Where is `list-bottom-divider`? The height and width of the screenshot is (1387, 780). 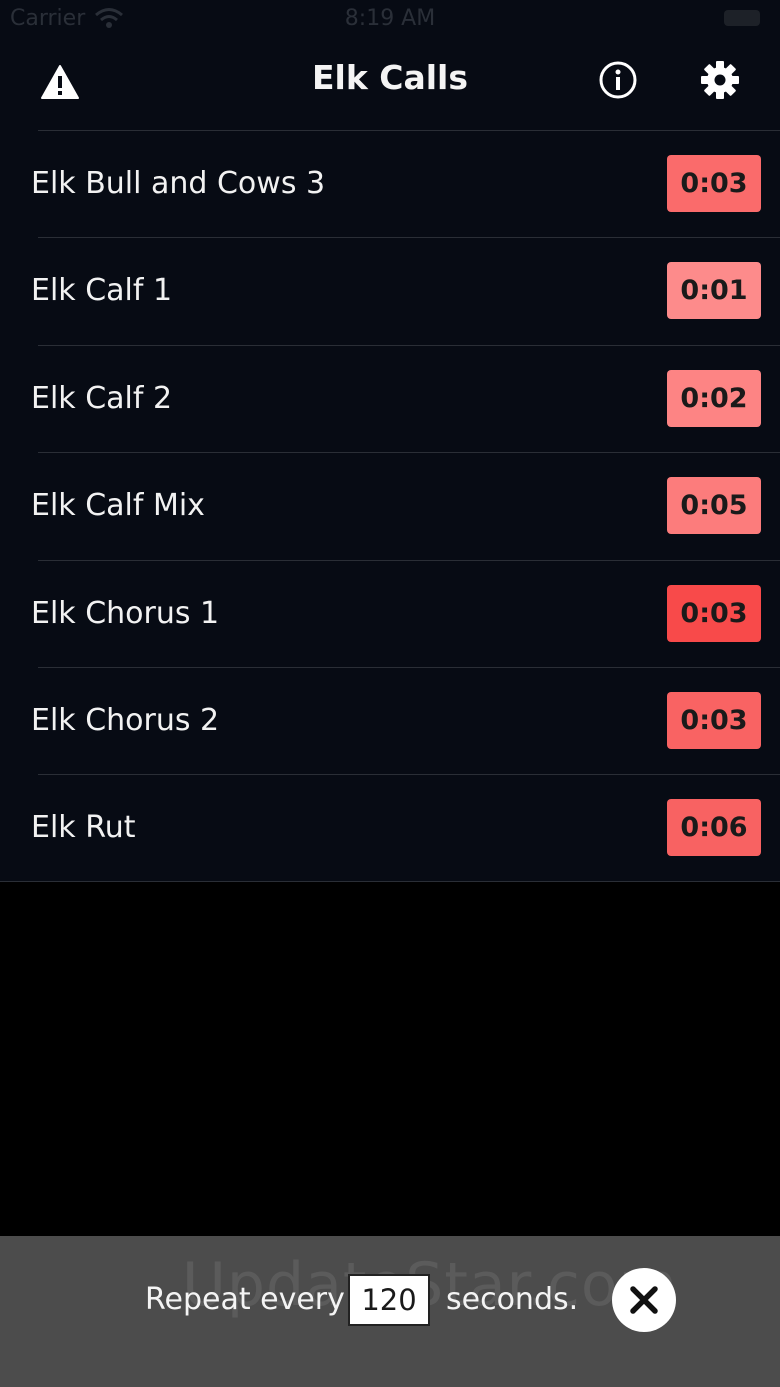
list-bottom-divider is located at coordinates (390, 881).